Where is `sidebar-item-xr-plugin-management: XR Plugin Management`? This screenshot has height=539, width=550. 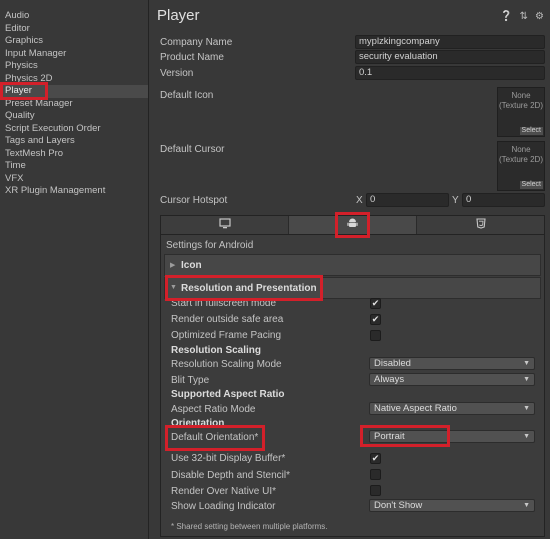 sidebar-item-xr-plugin-management: XR Plugin Management is located at coordinates (74, 191).